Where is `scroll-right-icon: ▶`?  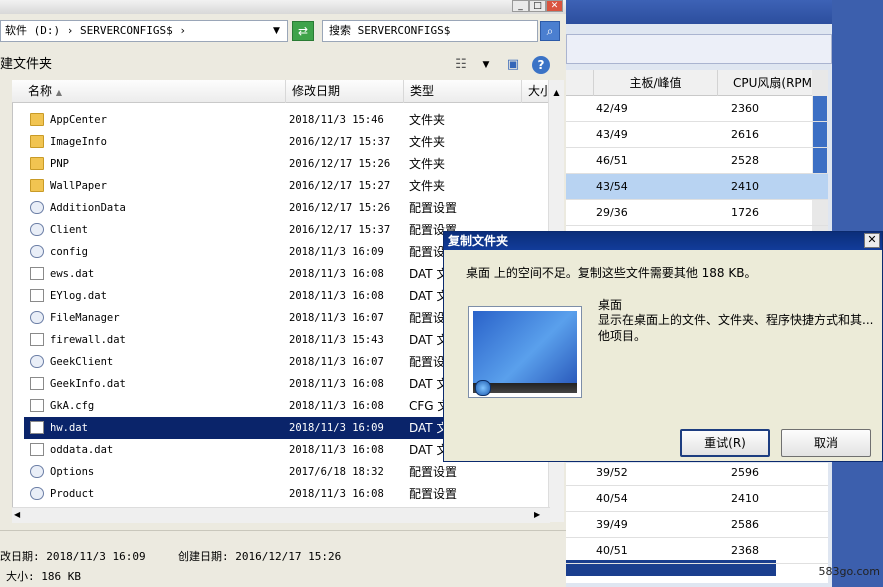 scroll-right-icon: ▶ is located at coordinates (540, 515).